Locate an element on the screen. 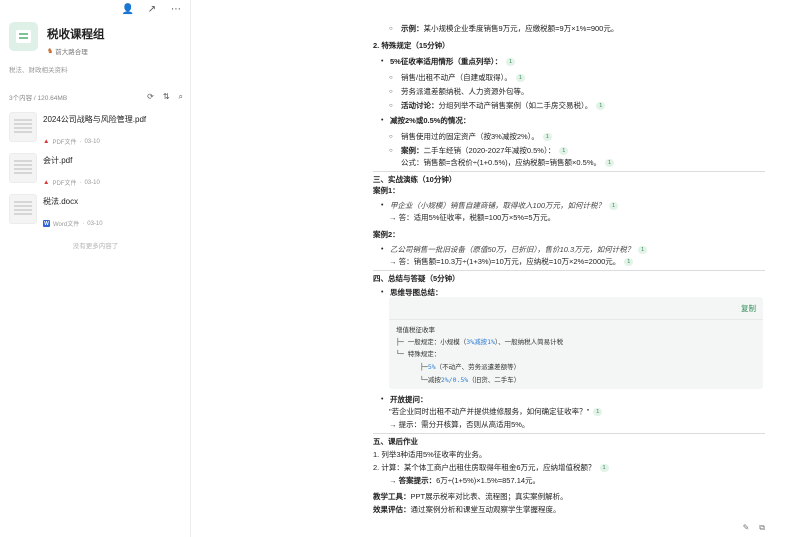  code-line: ├─ 一般规定：小规模（3%减按1%）、一般纳税人简易计税 is located at coordinates (479, 342).